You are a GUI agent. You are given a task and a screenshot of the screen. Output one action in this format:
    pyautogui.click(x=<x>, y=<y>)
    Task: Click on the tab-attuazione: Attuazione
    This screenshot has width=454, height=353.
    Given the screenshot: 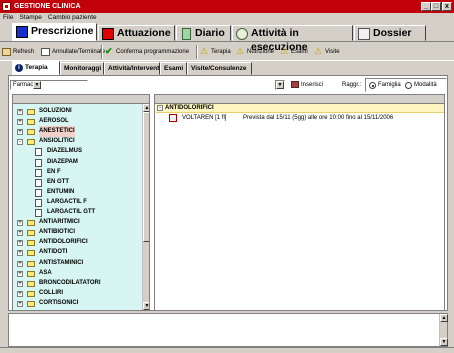 What is the action you would take?
    pyautogui.click(x=136, y=33)
    